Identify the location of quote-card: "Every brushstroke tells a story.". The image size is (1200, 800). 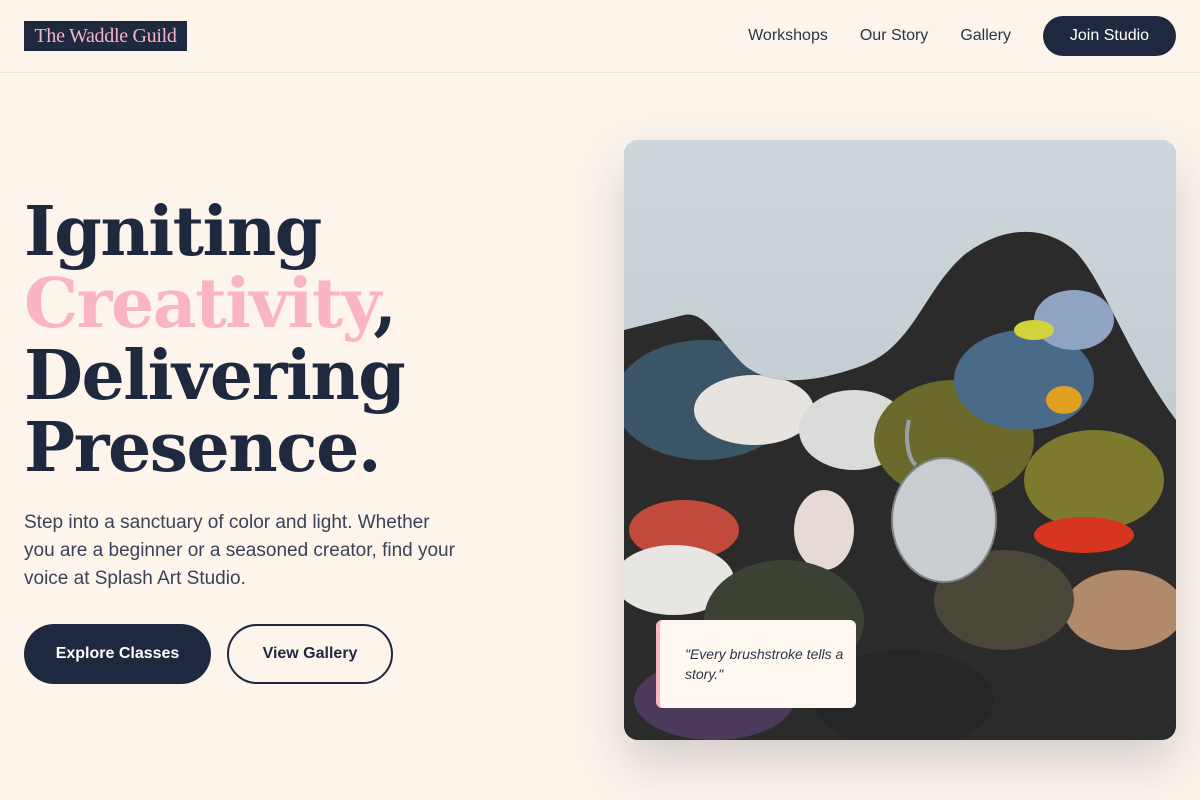
(756, 664).